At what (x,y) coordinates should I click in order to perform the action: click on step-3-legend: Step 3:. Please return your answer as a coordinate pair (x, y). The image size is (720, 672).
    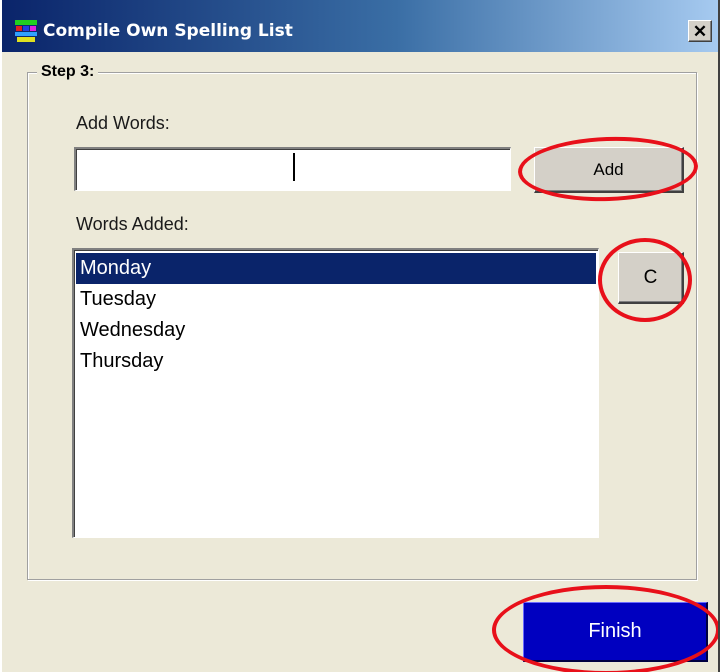
    Looking at the image, I should click on (68, 72).